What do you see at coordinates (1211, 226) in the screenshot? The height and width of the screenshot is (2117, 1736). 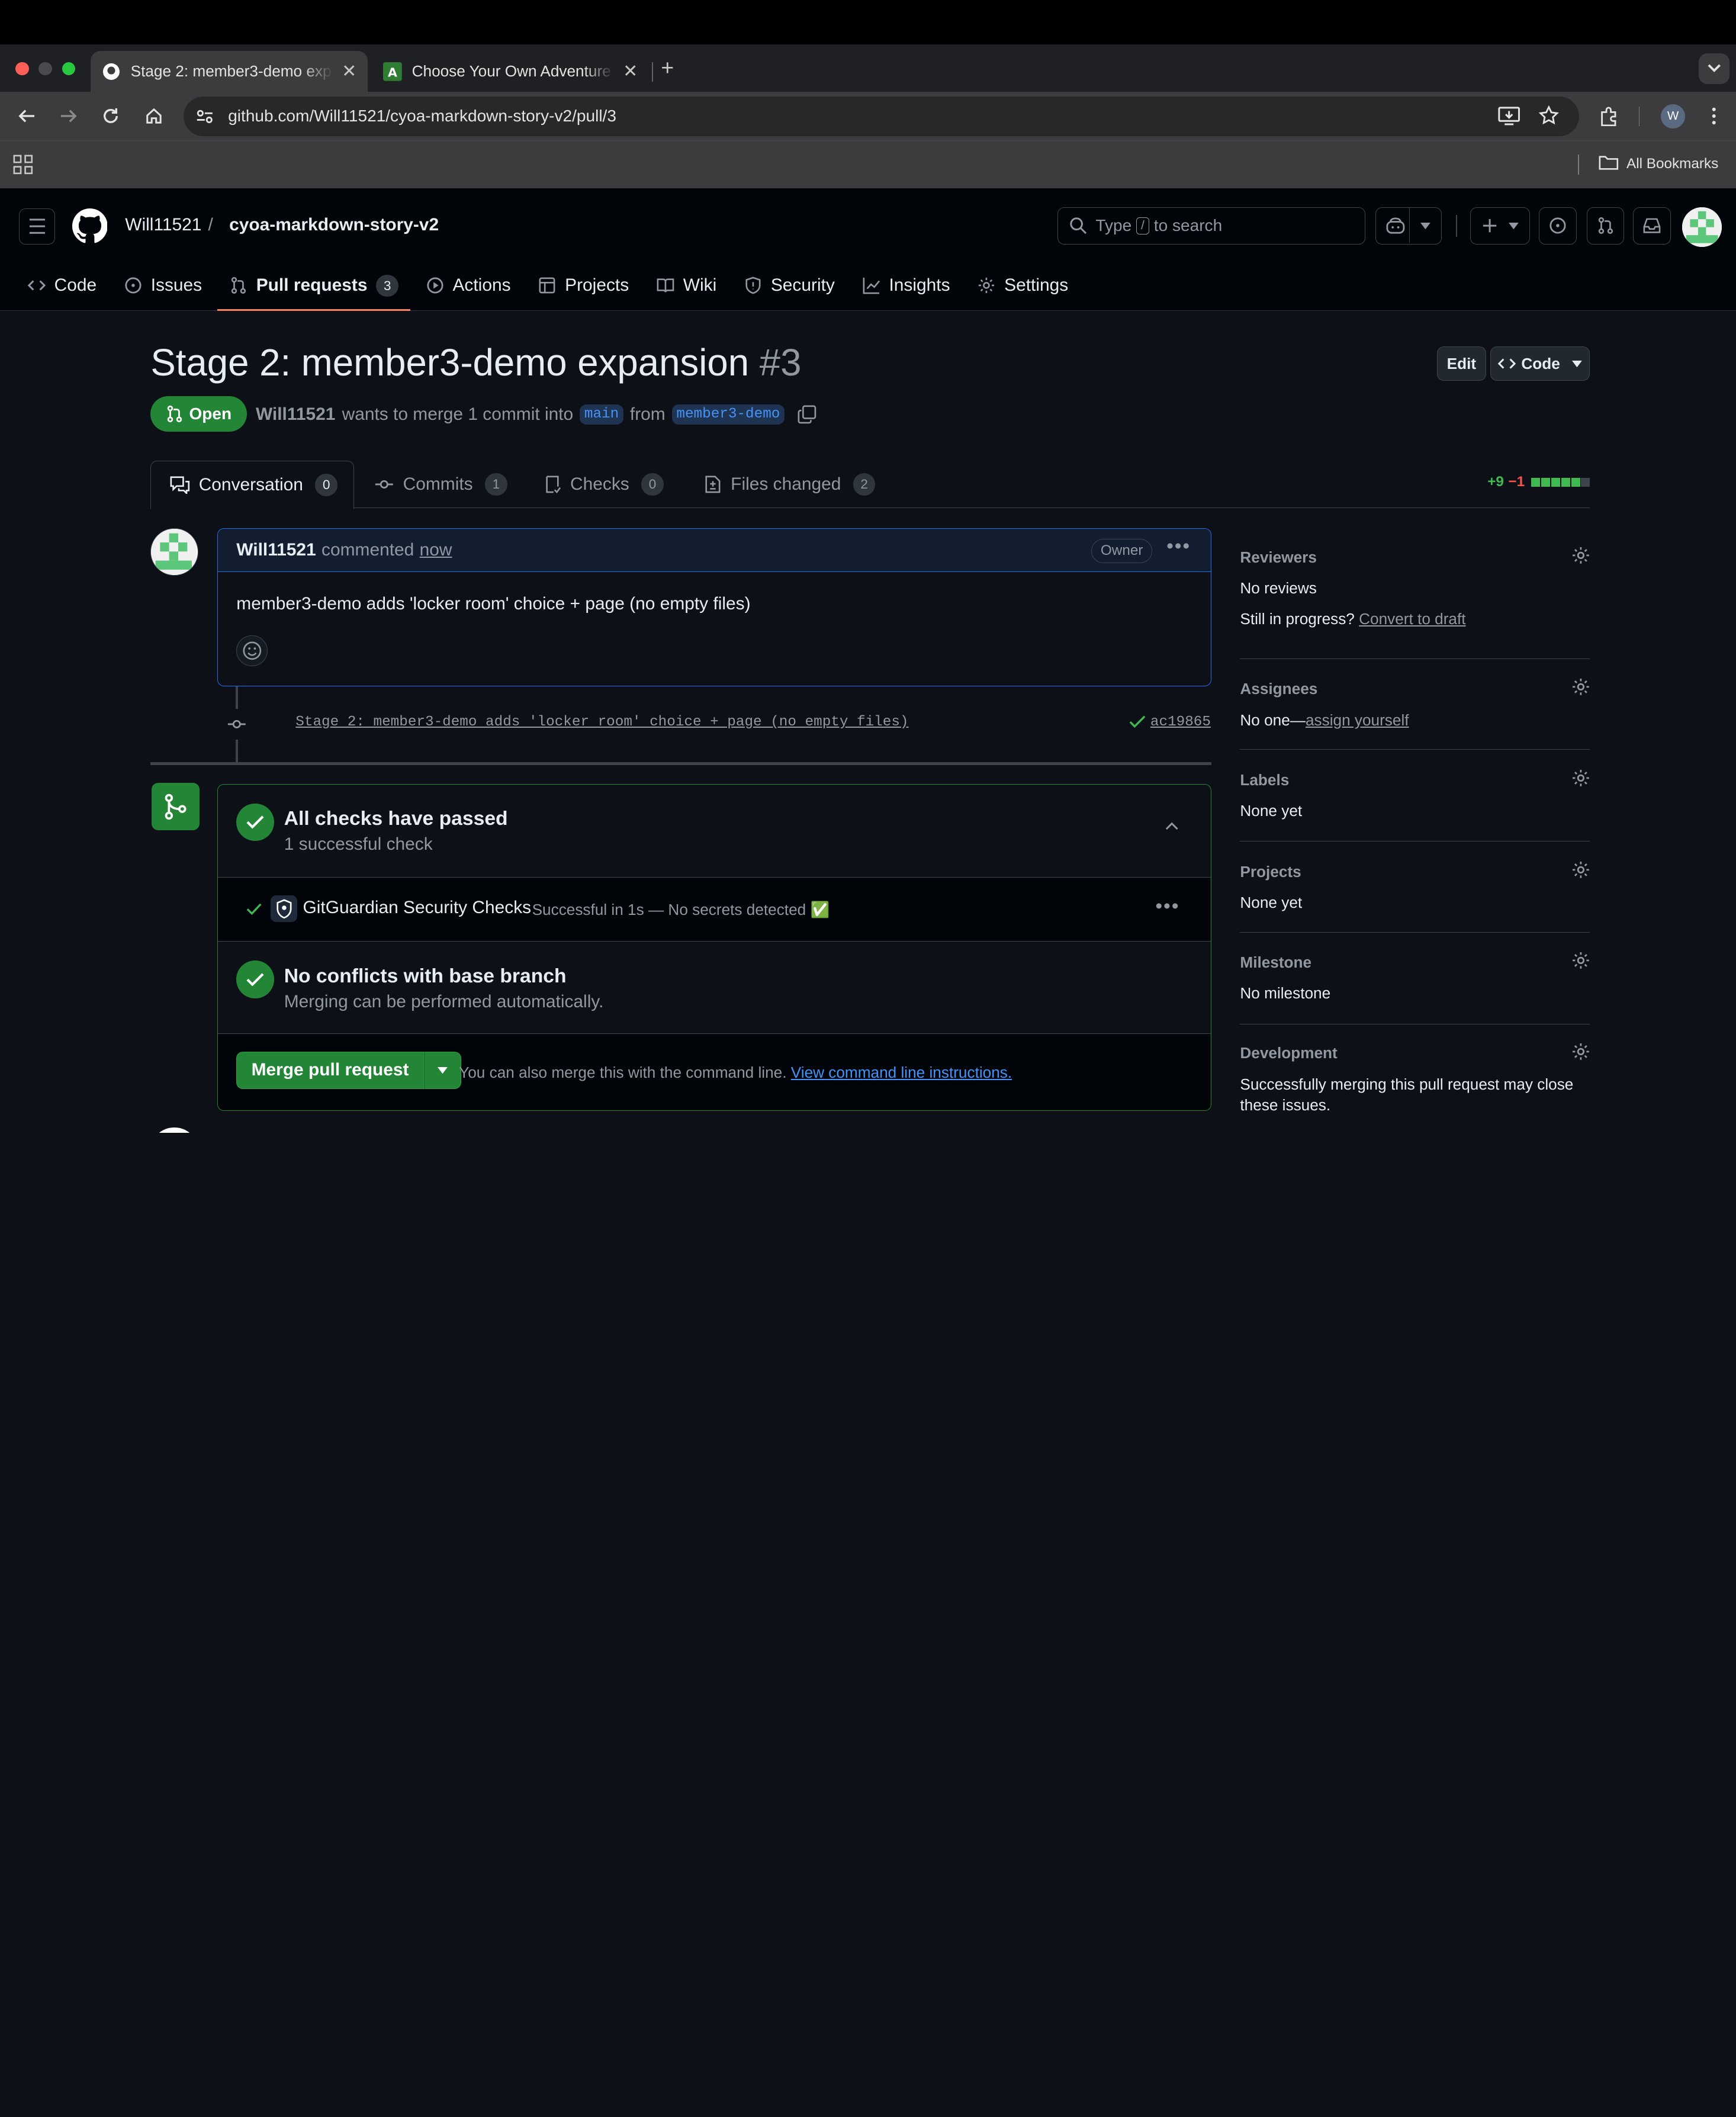 I see `search-input: Type / to search` at bounding box center [1211, 226].